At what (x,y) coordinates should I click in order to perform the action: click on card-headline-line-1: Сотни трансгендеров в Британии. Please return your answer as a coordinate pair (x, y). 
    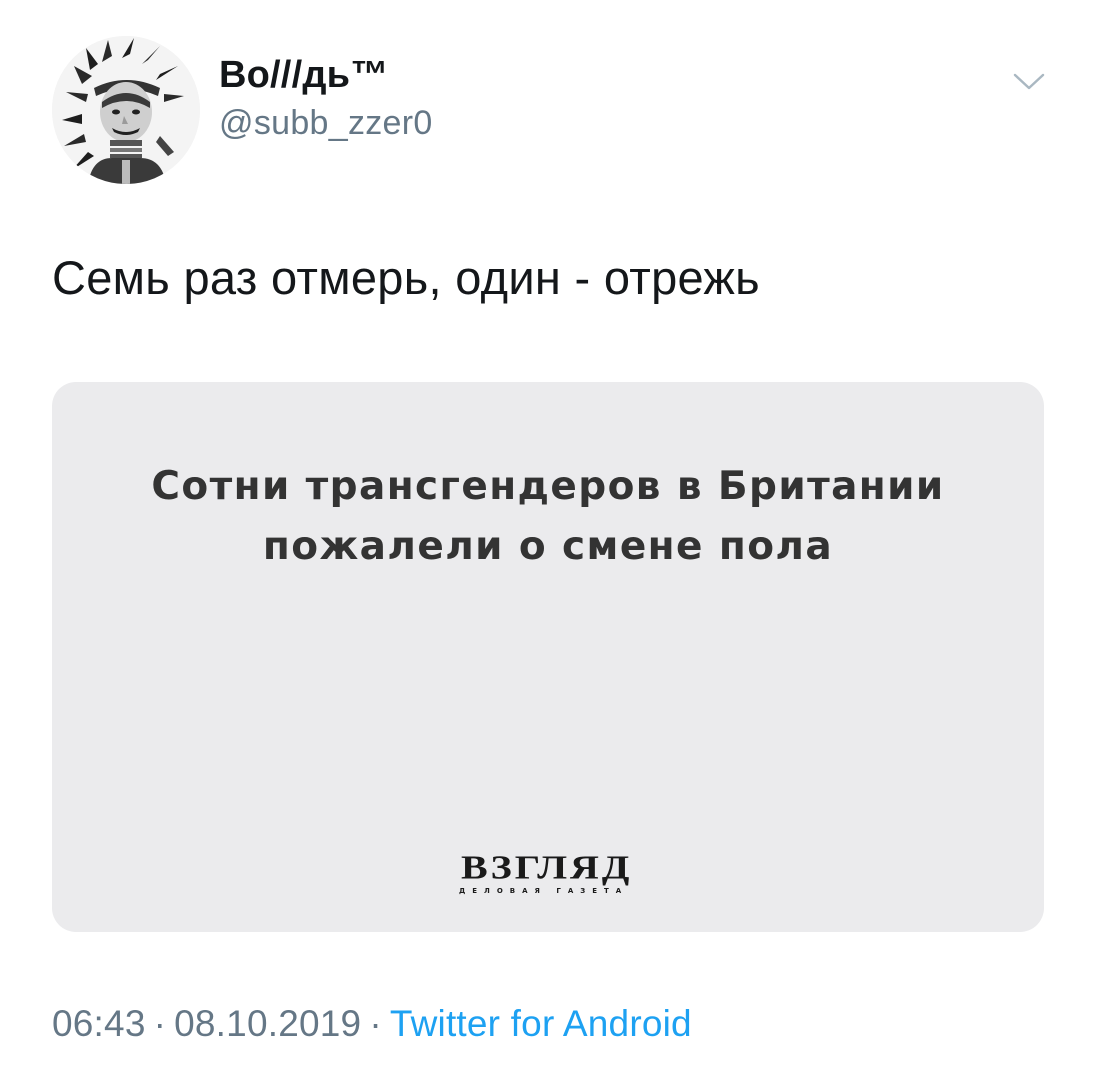
    Looking at the image, I should click on (548, 486).